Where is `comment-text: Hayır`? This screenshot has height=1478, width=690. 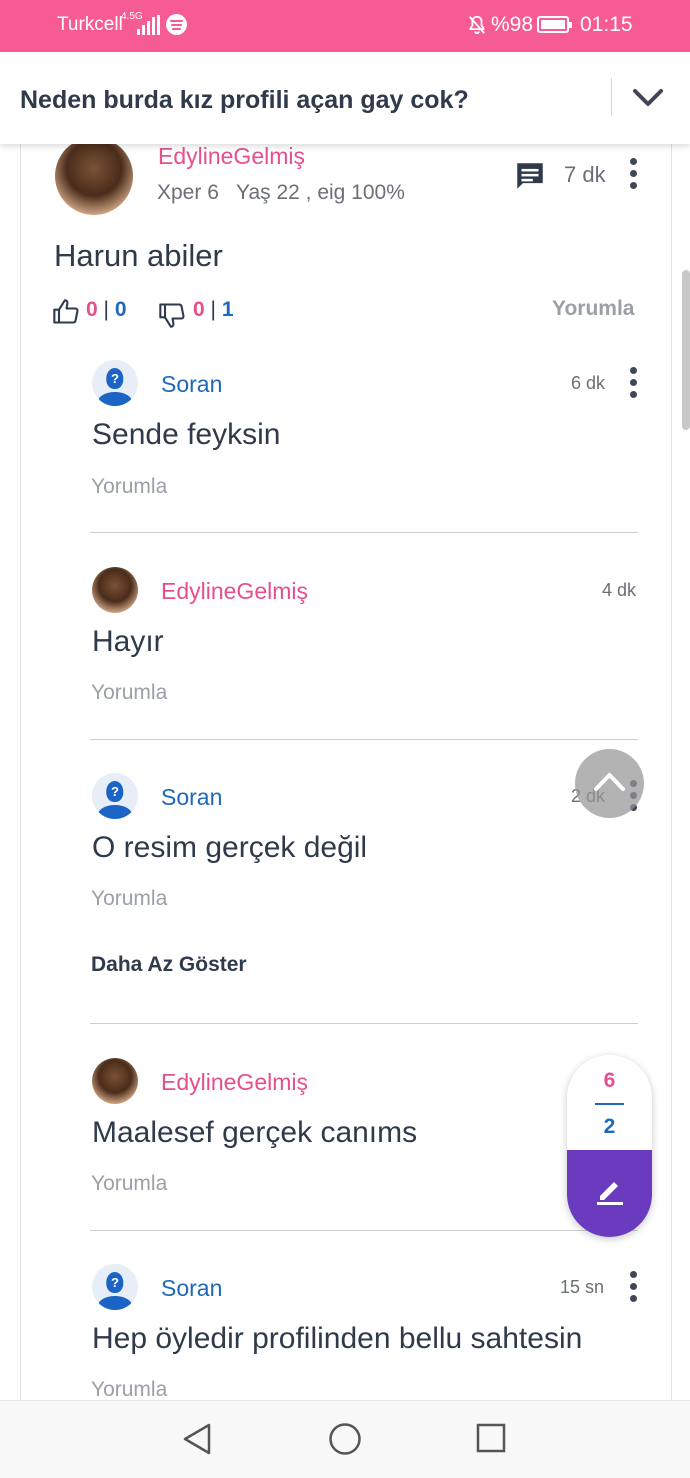
comment-text: Hayır is located at coordinates (128, 641).